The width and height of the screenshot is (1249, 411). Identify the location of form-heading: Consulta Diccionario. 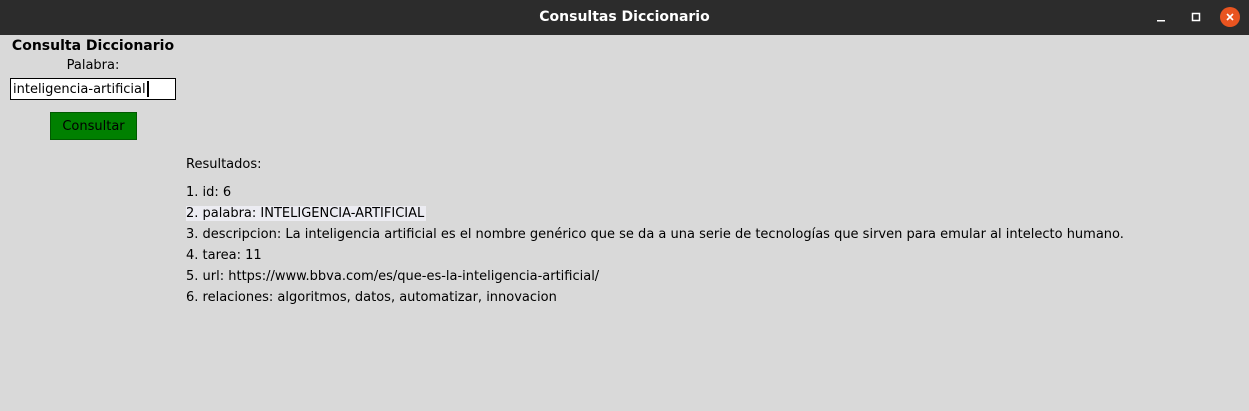
(93, 46).